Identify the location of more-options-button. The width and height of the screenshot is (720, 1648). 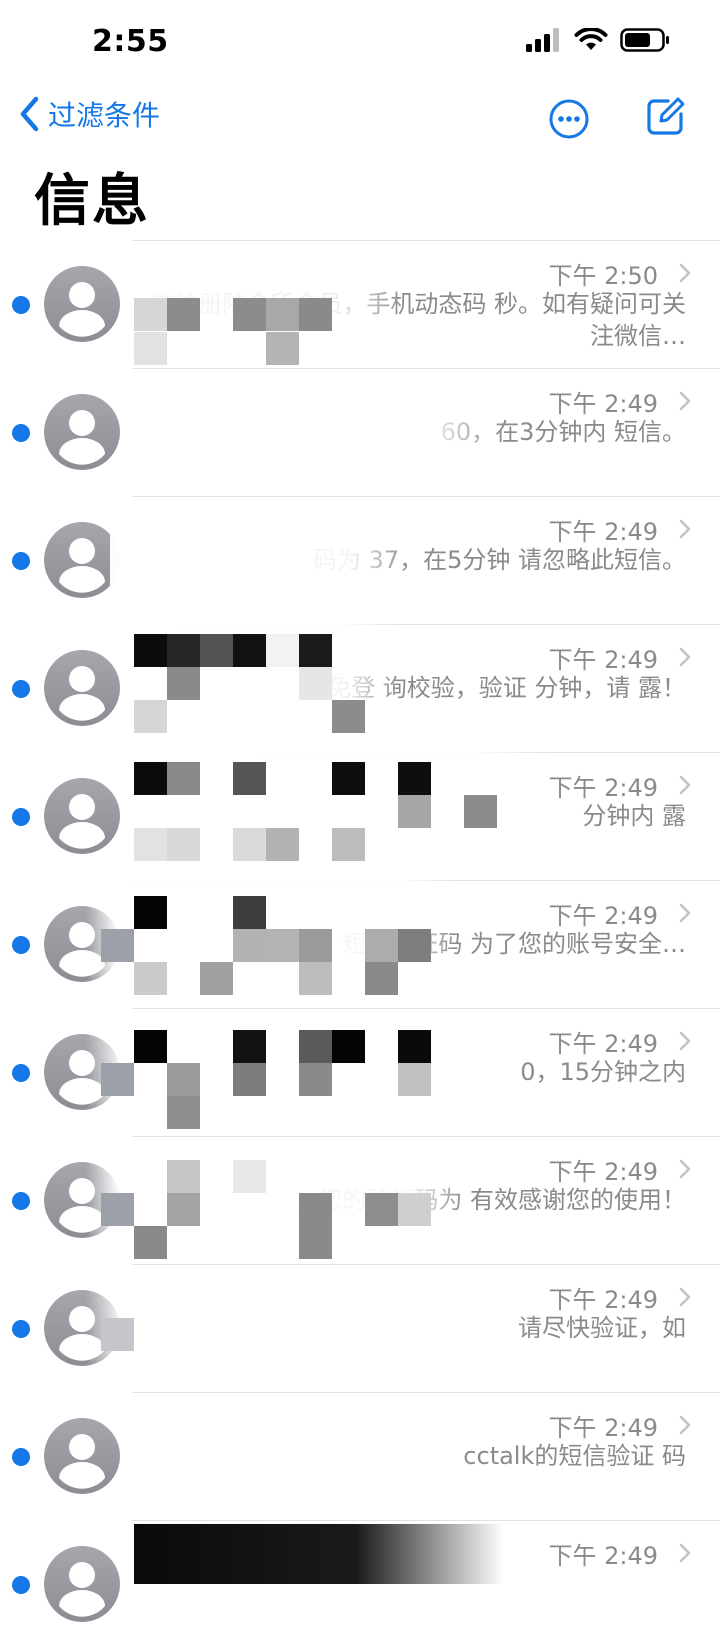
(569, 121).